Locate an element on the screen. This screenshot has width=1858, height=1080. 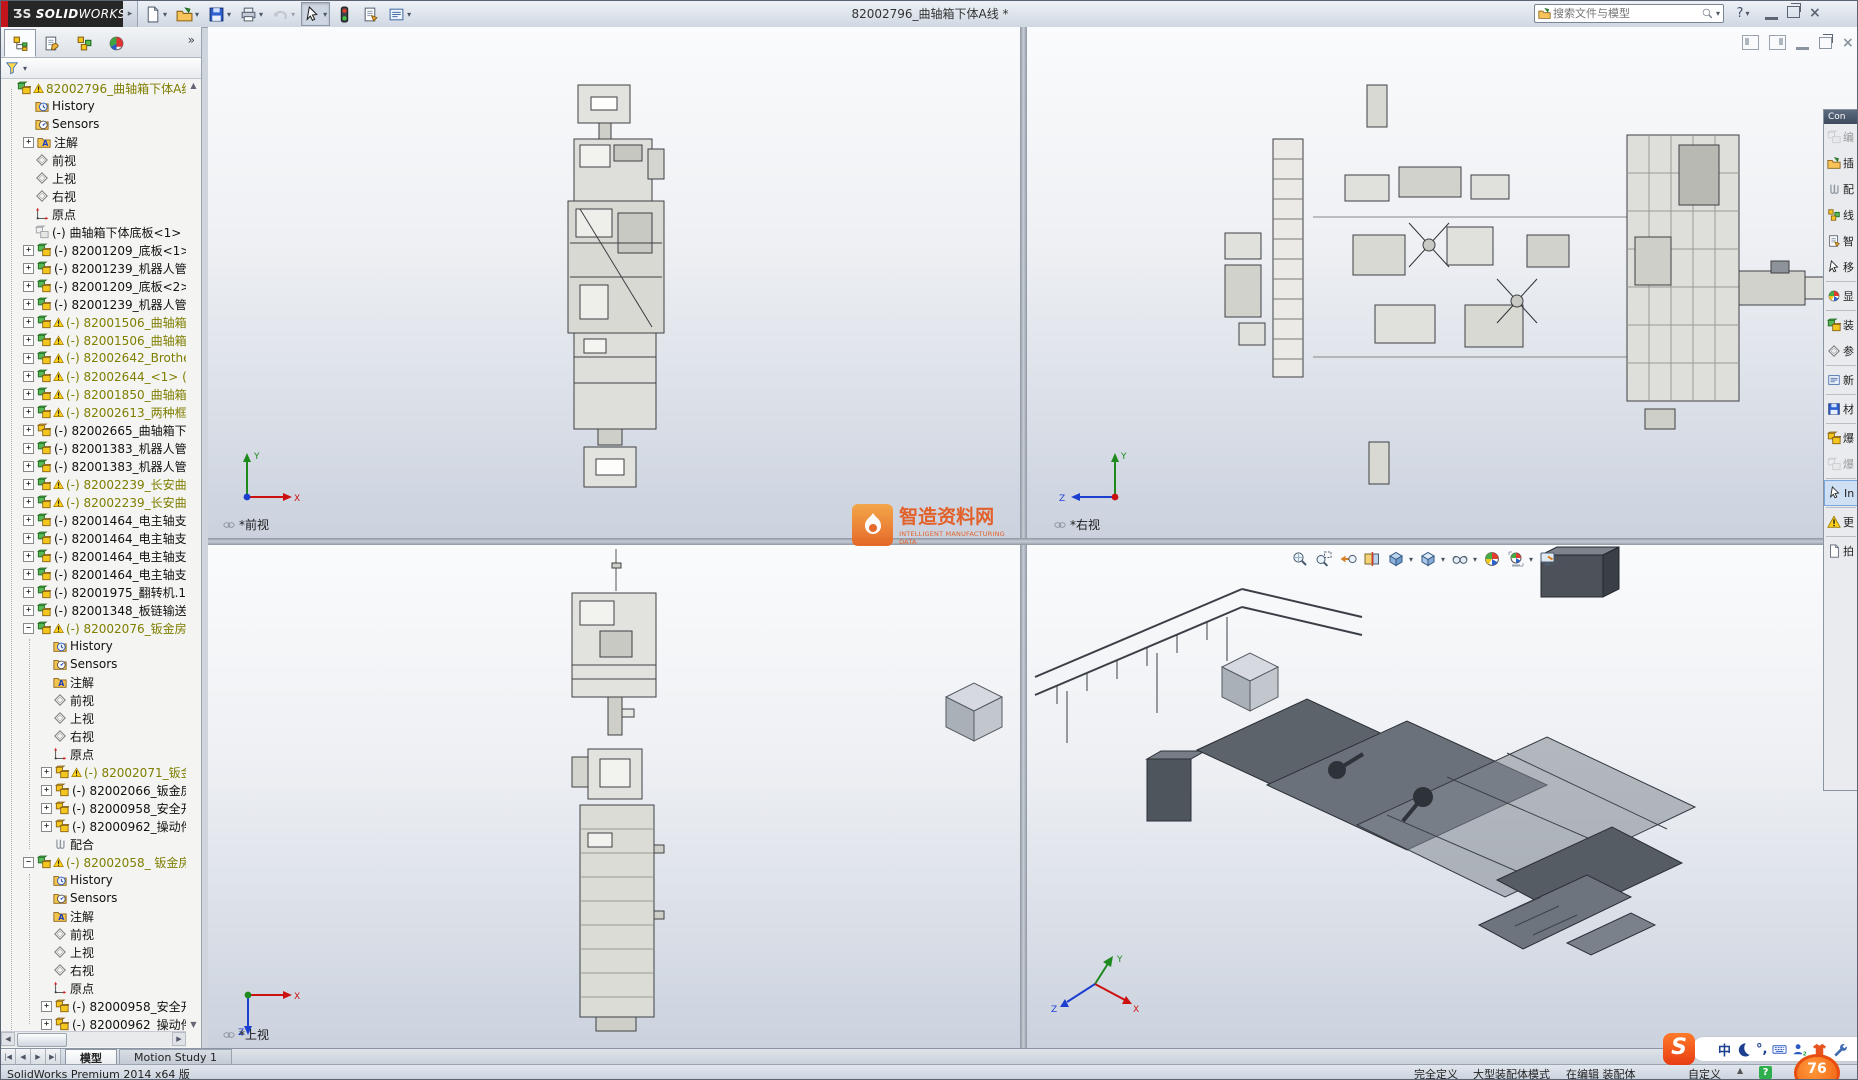
tree-item: + (-) 82001383_机器人管线 is located at coordinates (93, 466).